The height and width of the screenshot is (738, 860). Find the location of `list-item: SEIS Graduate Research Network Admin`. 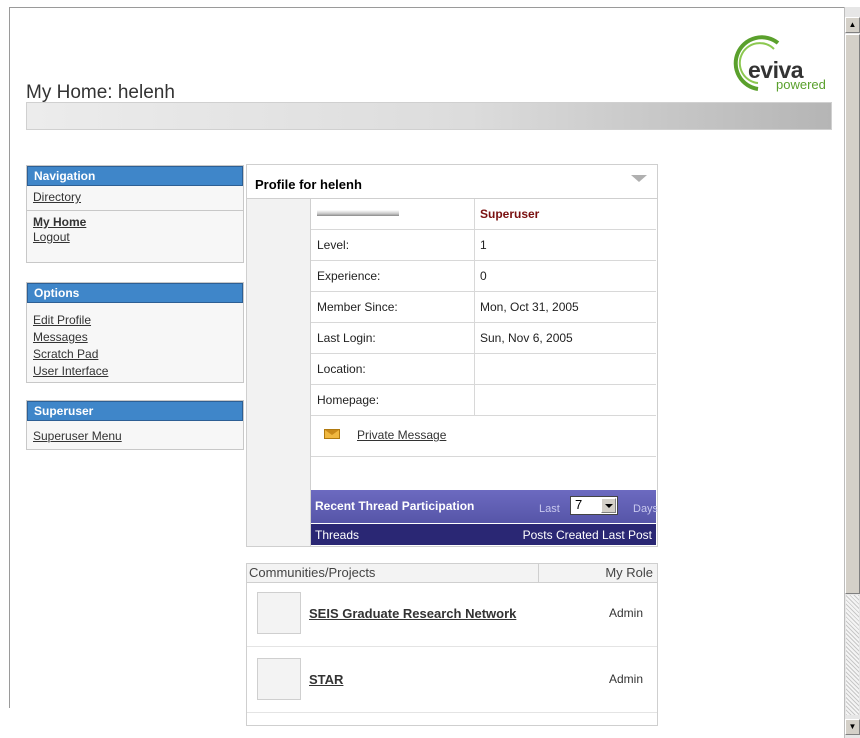

list-item: SEIS Graduate Research Network Admin is located at coordinates (452, 616).